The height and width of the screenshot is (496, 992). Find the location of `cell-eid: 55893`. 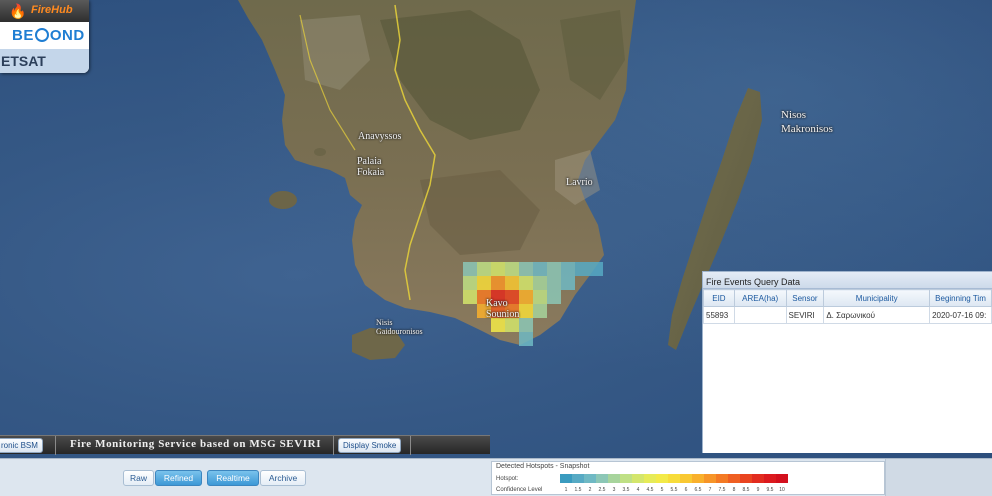

cell-eid: 55893 is located at coordinates (719, 315).